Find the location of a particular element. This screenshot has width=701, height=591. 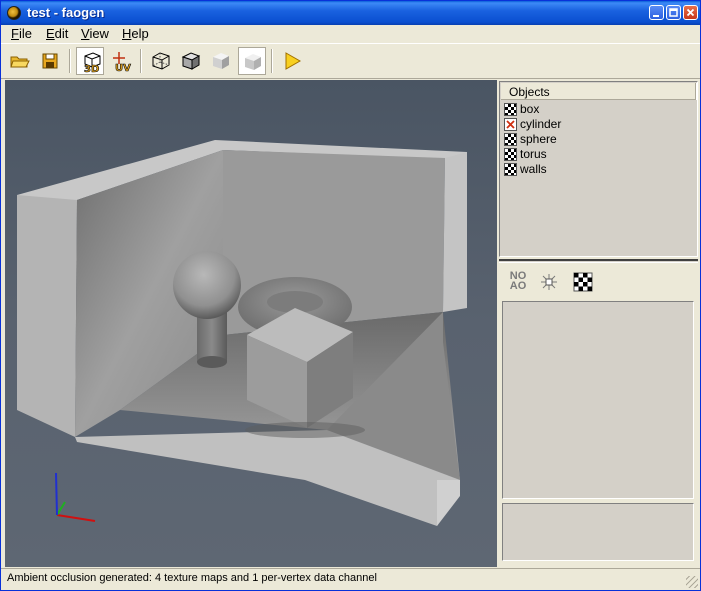

save-button is located at coordinates (50, 61).